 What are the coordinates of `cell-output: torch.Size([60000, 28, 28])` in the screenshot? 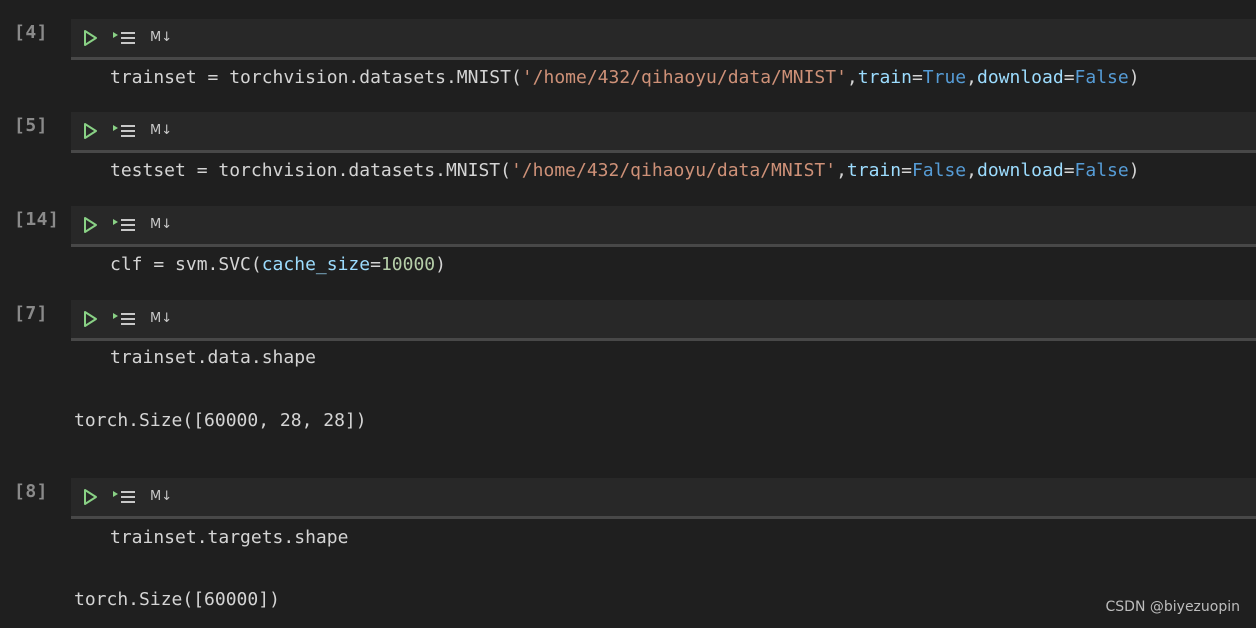 It's located at (220, 420).